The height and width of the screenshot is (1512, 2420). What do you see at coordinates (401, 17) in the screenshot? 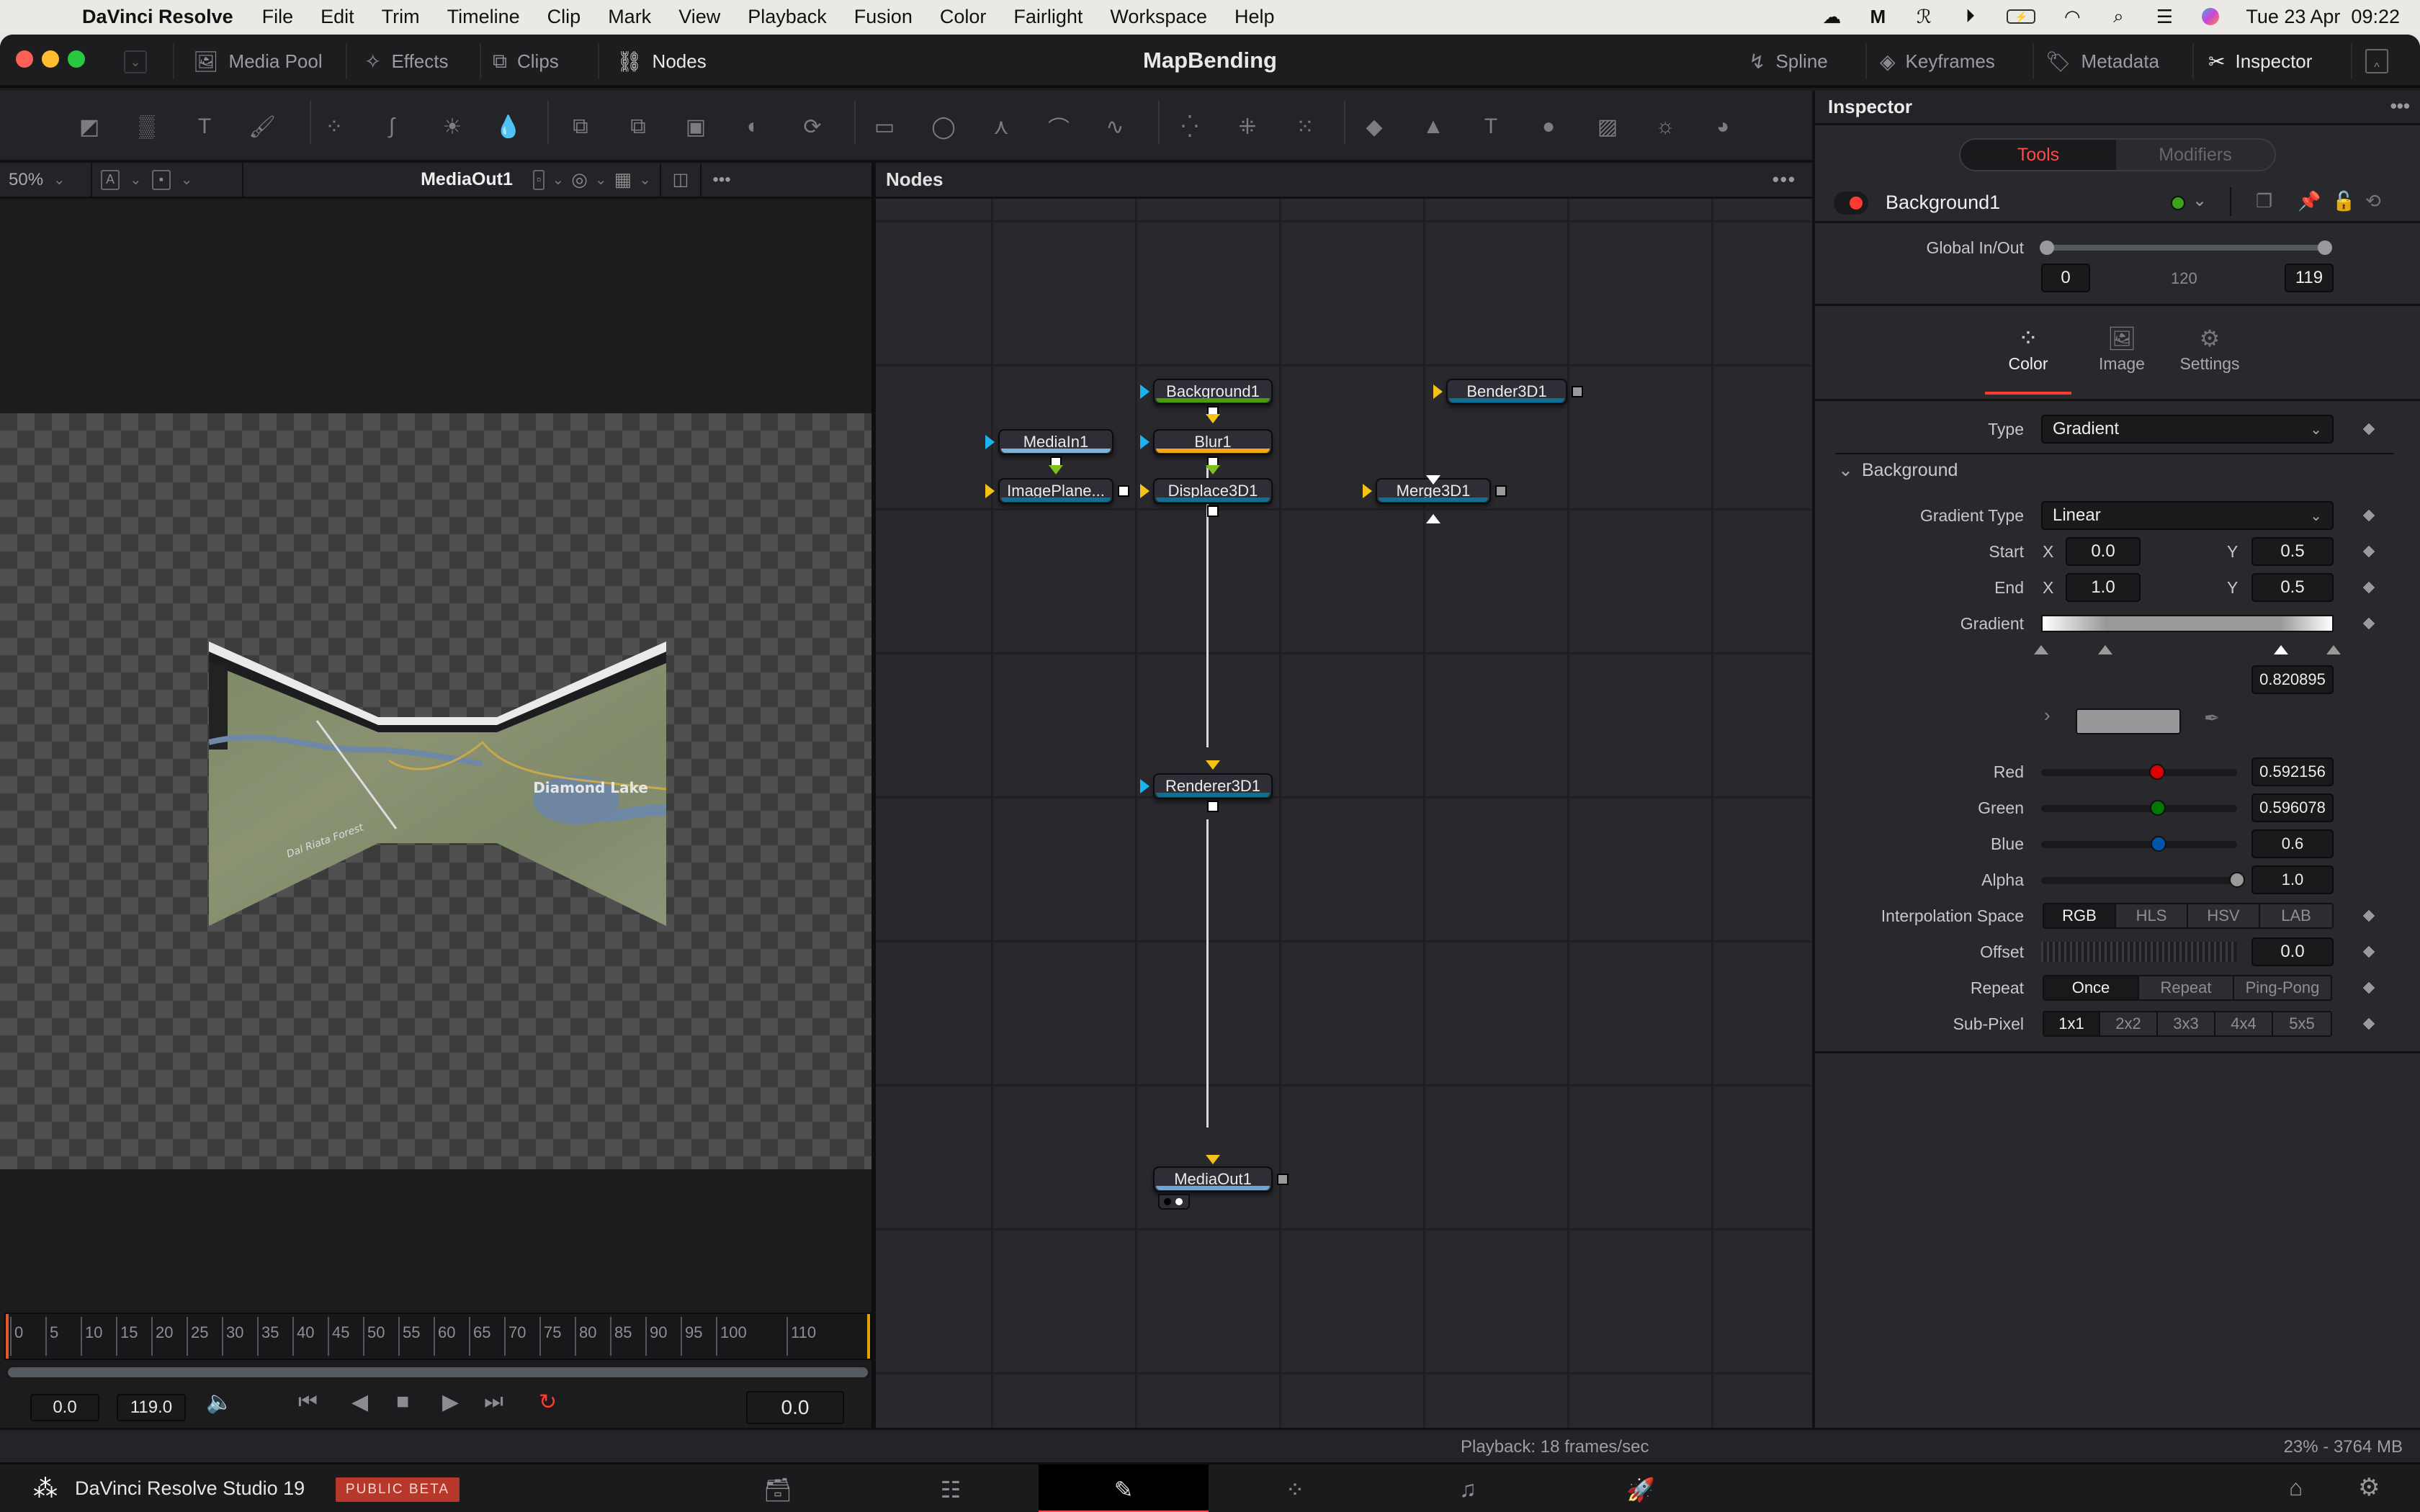
I see `menu-trim: Trim` at bounding box center [401, 17].